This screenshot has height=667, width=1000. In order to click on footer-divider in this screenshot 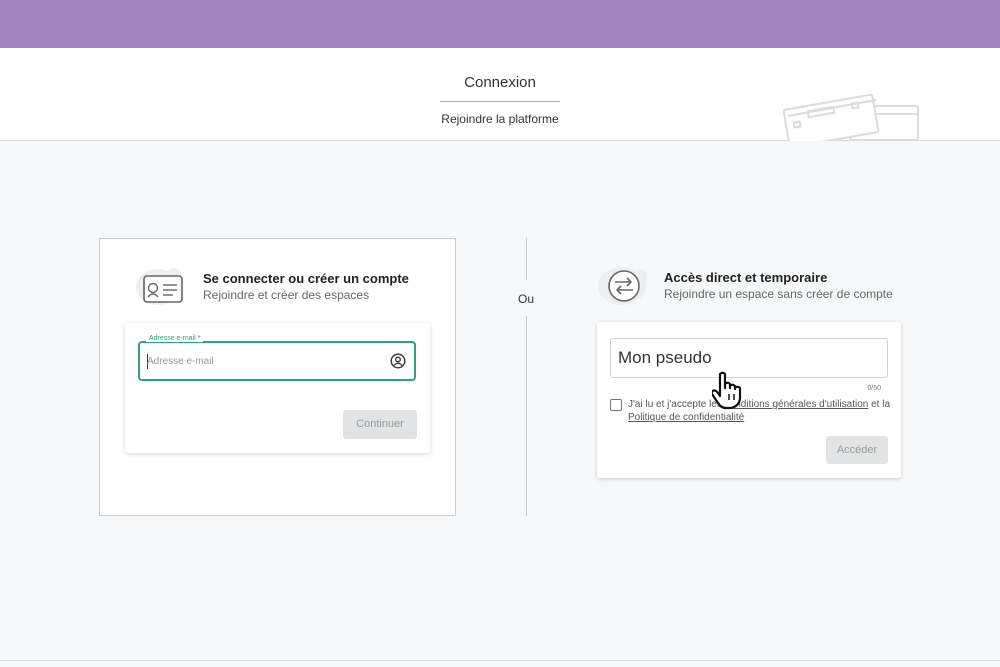, I will do `click(500, 660)`.